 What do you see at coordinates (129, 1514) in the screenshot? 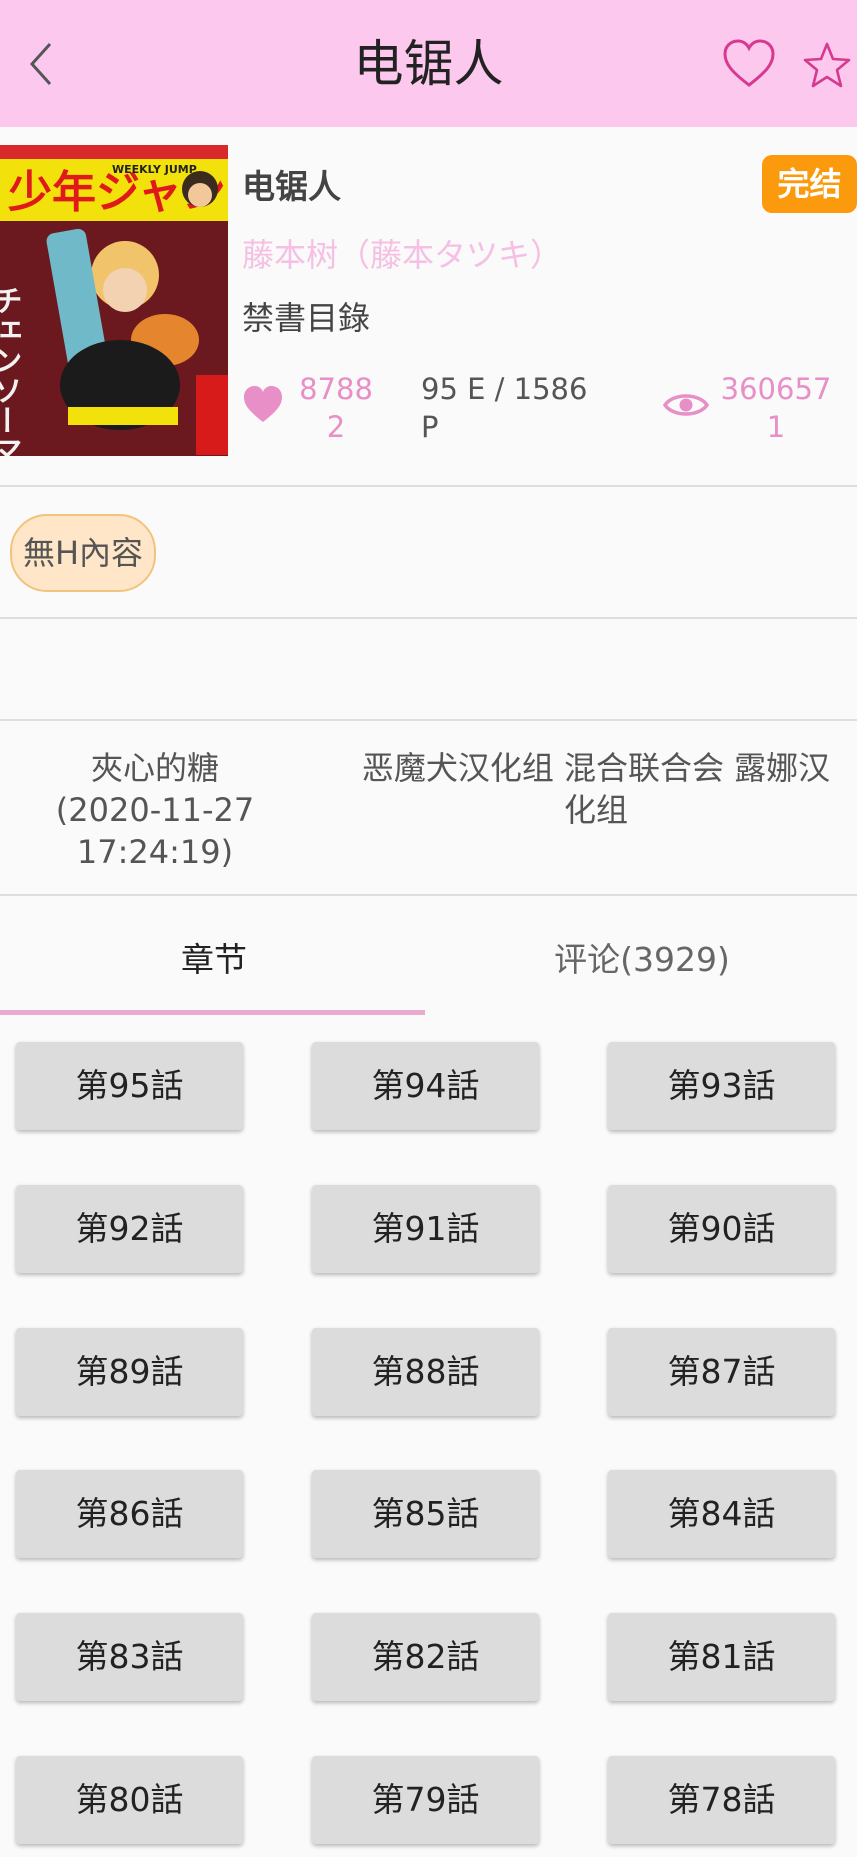
I see `chapter-button: 第86話` at bounding box center [129, 1514].